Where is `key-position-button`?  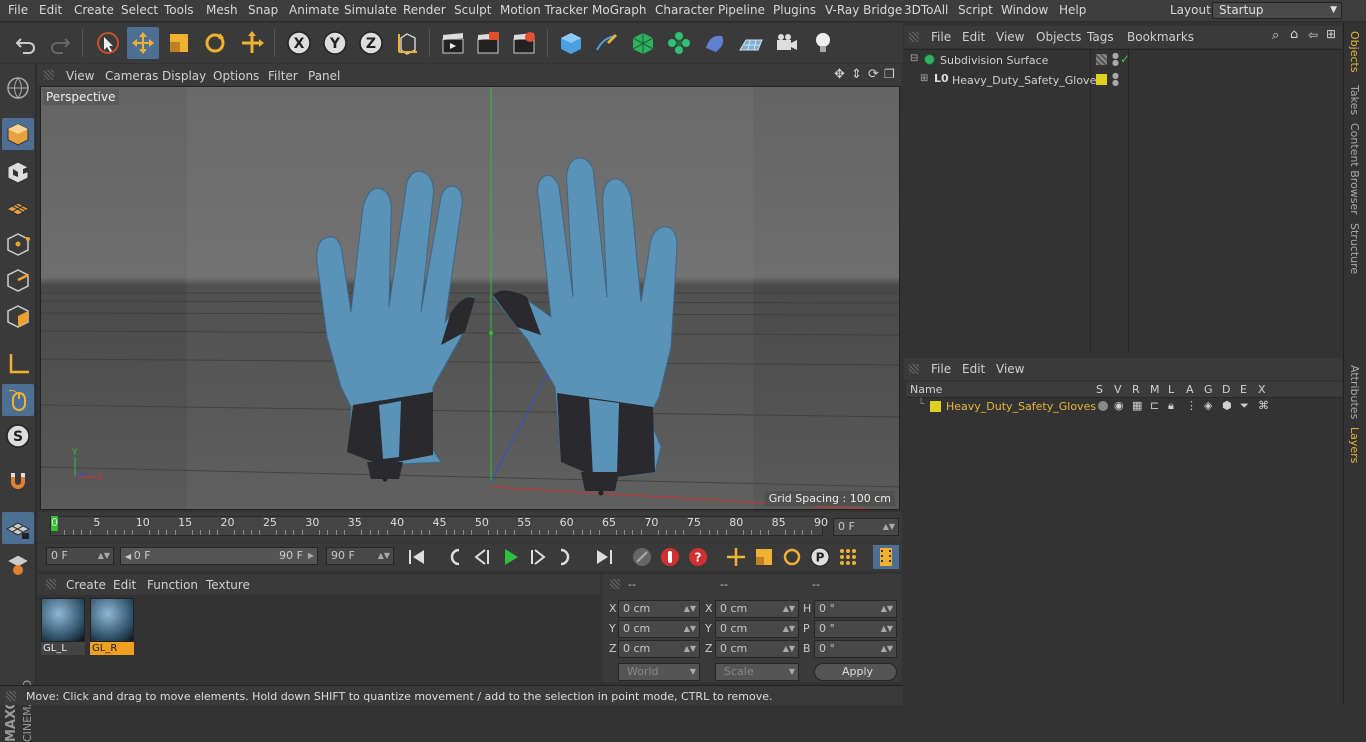 key-position-button is located at coordinates (736, 557).